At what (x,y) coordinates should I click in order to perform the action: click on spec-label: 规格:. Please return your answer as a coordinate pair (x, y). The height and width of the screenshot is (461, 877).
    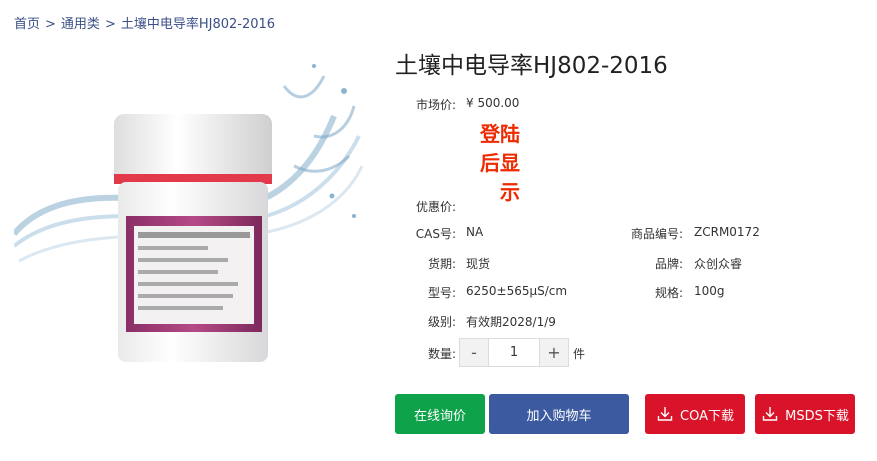
    Looking at the image, I should click on (668, 293).